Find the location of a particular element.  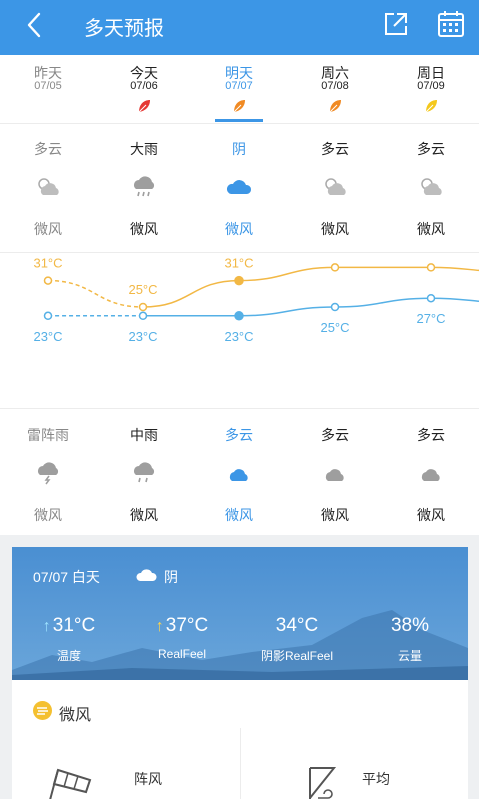

app-header: 多天预报 is located at coordinates (239, 27).